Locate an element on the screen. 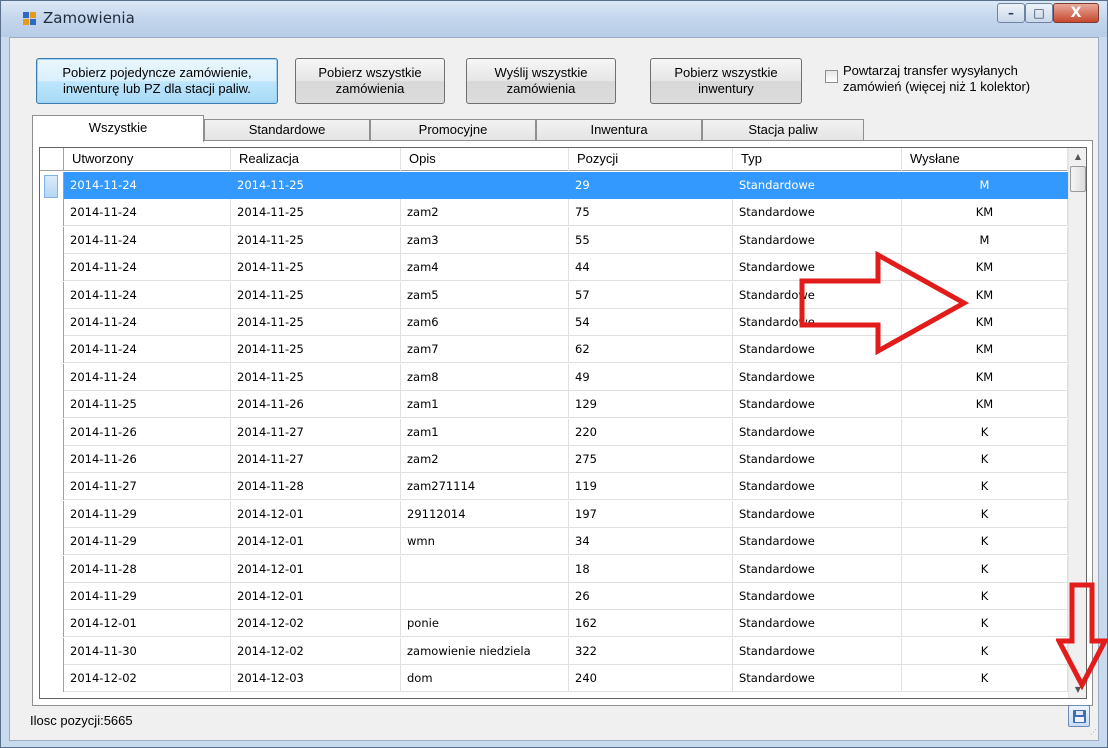  cell-opis: zamowienie niedziela is located at coordinates (485, 651).